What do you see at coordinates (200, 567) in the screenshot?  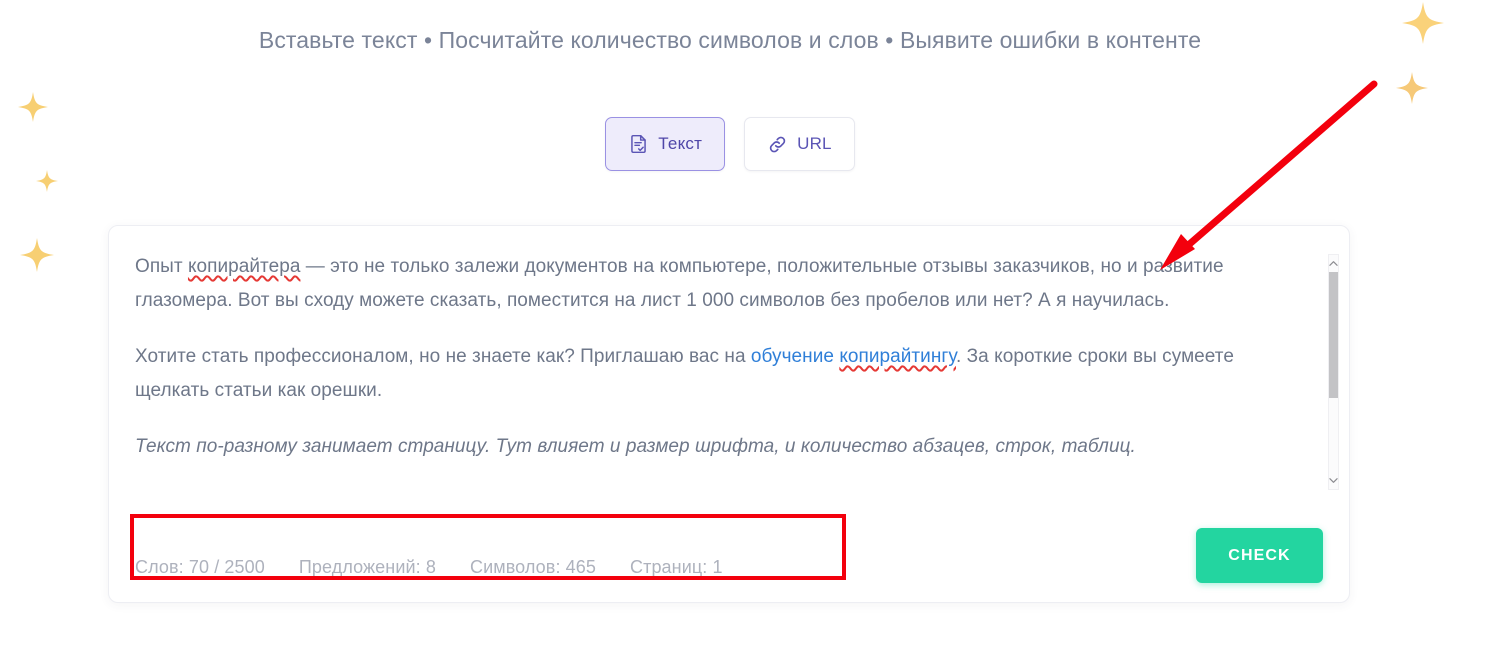 I see `stat-words: Слов: 70 / 2500` at bounding box center [200, 567].